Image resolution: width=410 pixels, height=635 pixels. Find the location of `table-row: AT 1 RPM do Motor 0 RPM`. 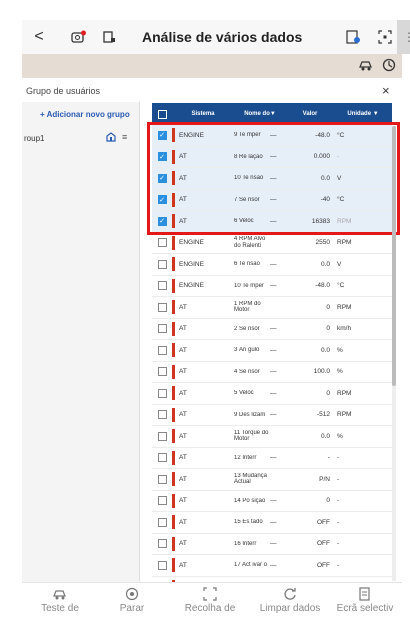

table-row: AT 1 RPM do Motor 0 RPM is located at coordinates (272, 308).